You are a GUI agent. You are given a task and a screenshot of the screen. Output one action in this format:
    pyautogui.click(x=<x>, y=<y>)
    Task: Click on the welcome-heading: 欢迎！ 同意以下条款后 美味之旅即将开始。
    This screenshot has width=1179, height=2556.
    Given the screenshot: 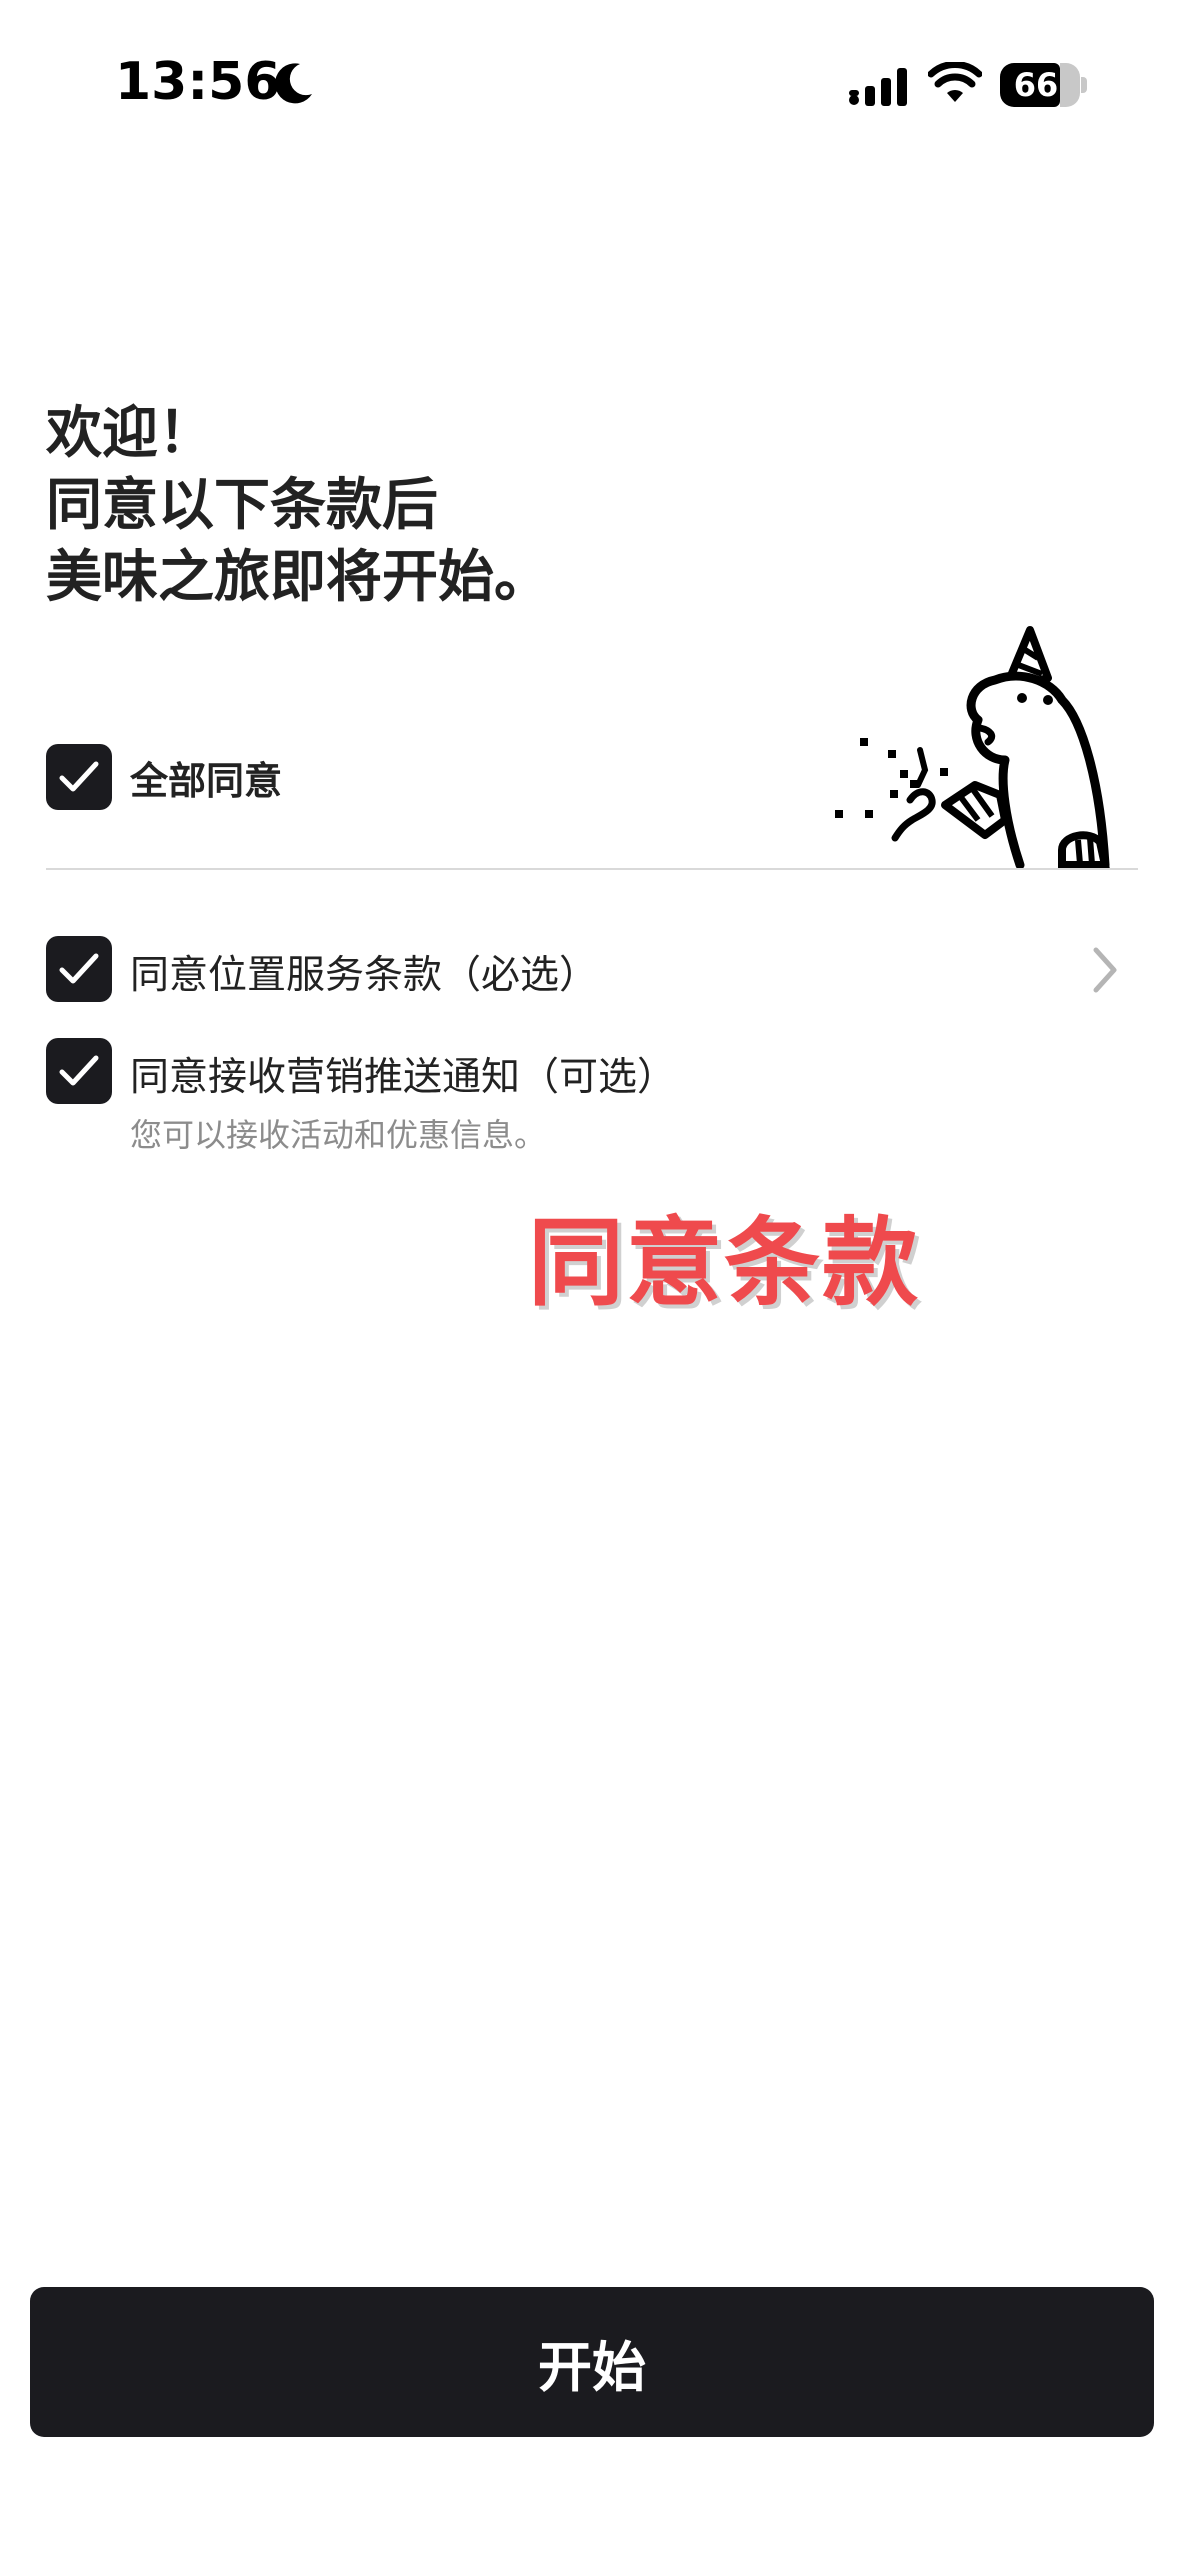 What is the action you would take?
    pyautogui.click(x=298, y=506)
    